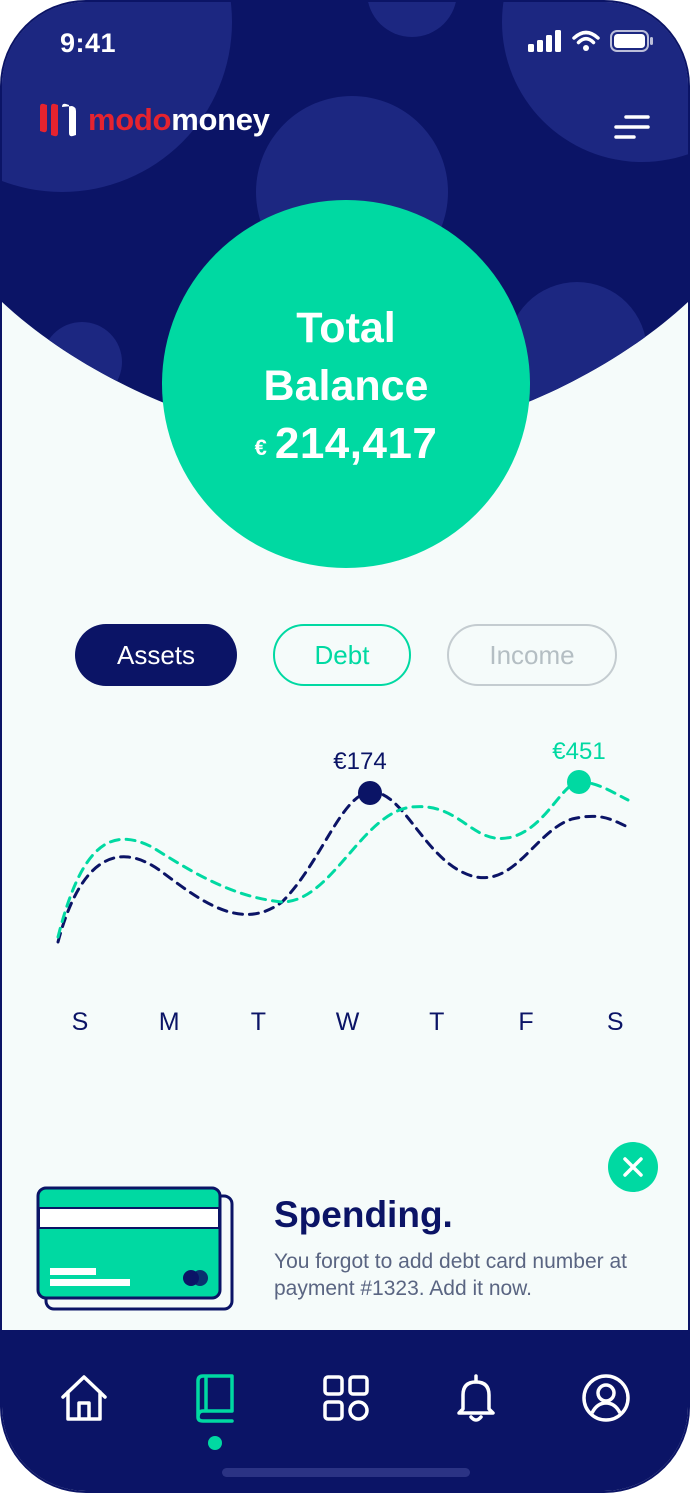  Describe the element at coordinates (525, 1022) in the screenshot. I see `x-tick-label: F` at that location.